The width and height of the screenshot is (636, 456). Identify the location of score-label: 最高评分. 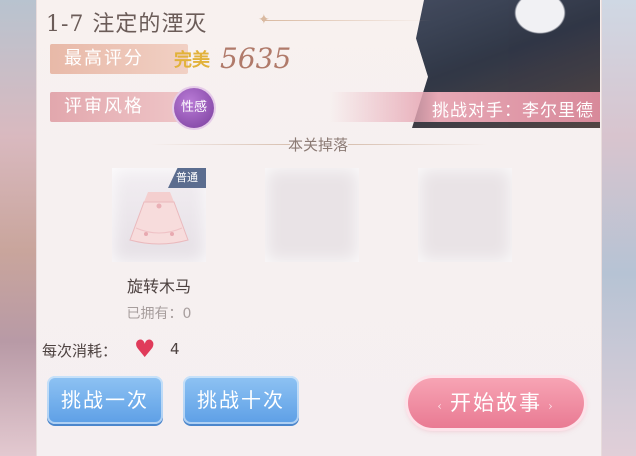
(119, 59).